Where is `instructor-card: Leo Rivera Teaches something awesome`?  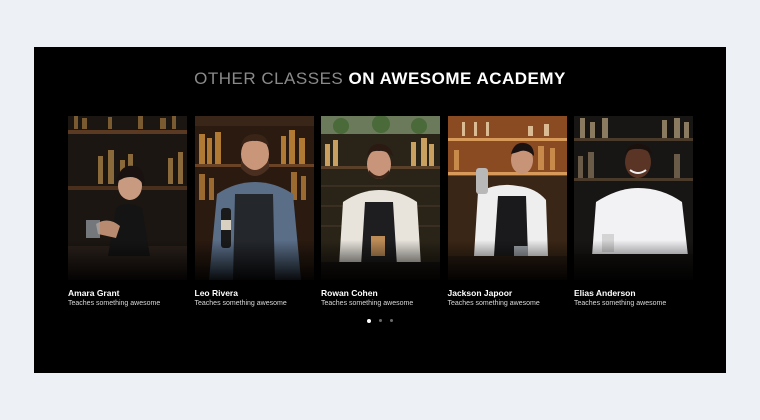 instructor-card: Leo Rivera Teaches something awesome is located at coordinates (254, 211).